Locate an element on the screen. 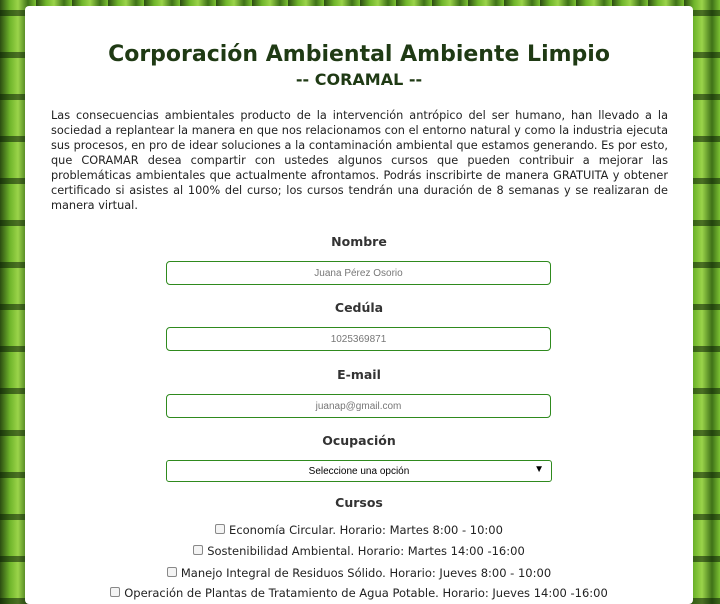 The width and height of the screenshot is (720, 604). page-subtitle: -- CORAMAL -- is located at coordinates (359, 79).